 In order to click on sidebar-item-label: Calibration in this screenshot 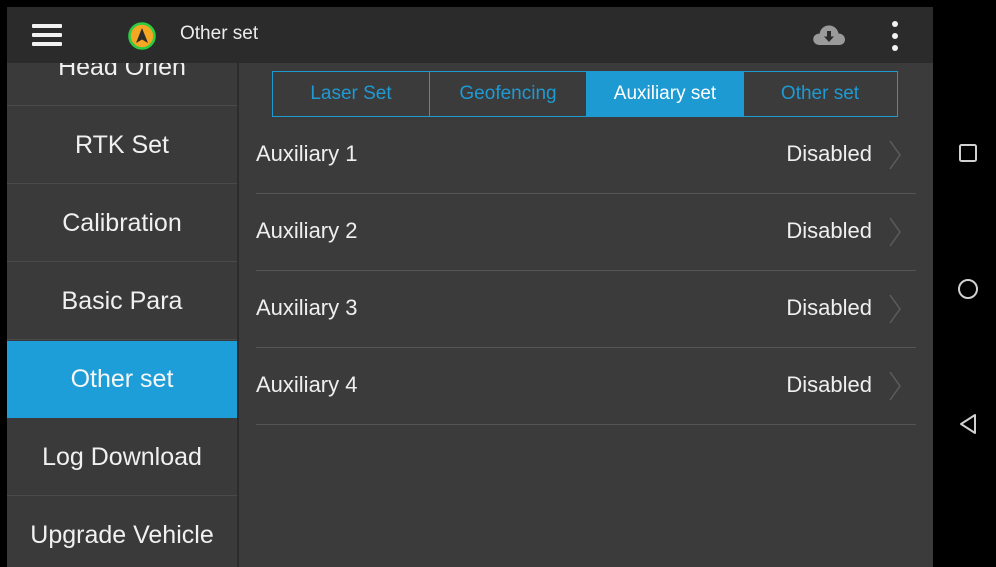, I will do `click(122, 222)`.